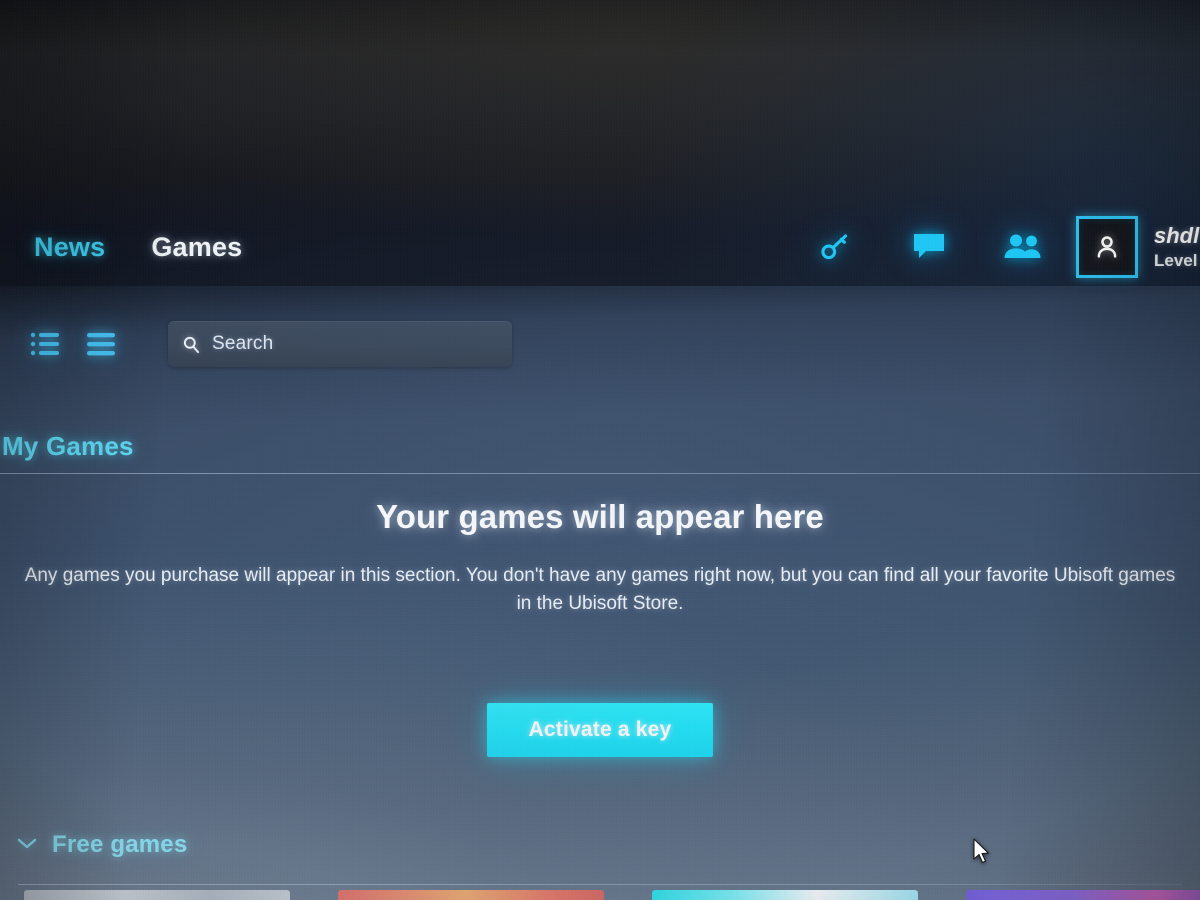 This screenshot has width=1200, height=900. What do you see at coordinates (600, 473) in the screenshot?
I see `section-divider` at bounding box center [600, 473].